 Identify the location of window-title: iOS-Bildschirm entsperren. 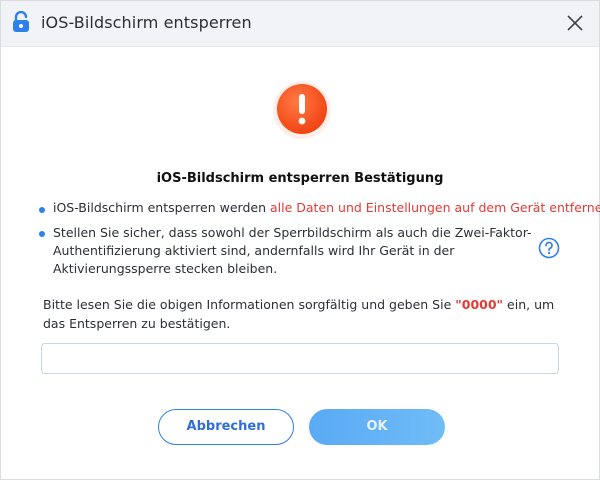
(146, 22).